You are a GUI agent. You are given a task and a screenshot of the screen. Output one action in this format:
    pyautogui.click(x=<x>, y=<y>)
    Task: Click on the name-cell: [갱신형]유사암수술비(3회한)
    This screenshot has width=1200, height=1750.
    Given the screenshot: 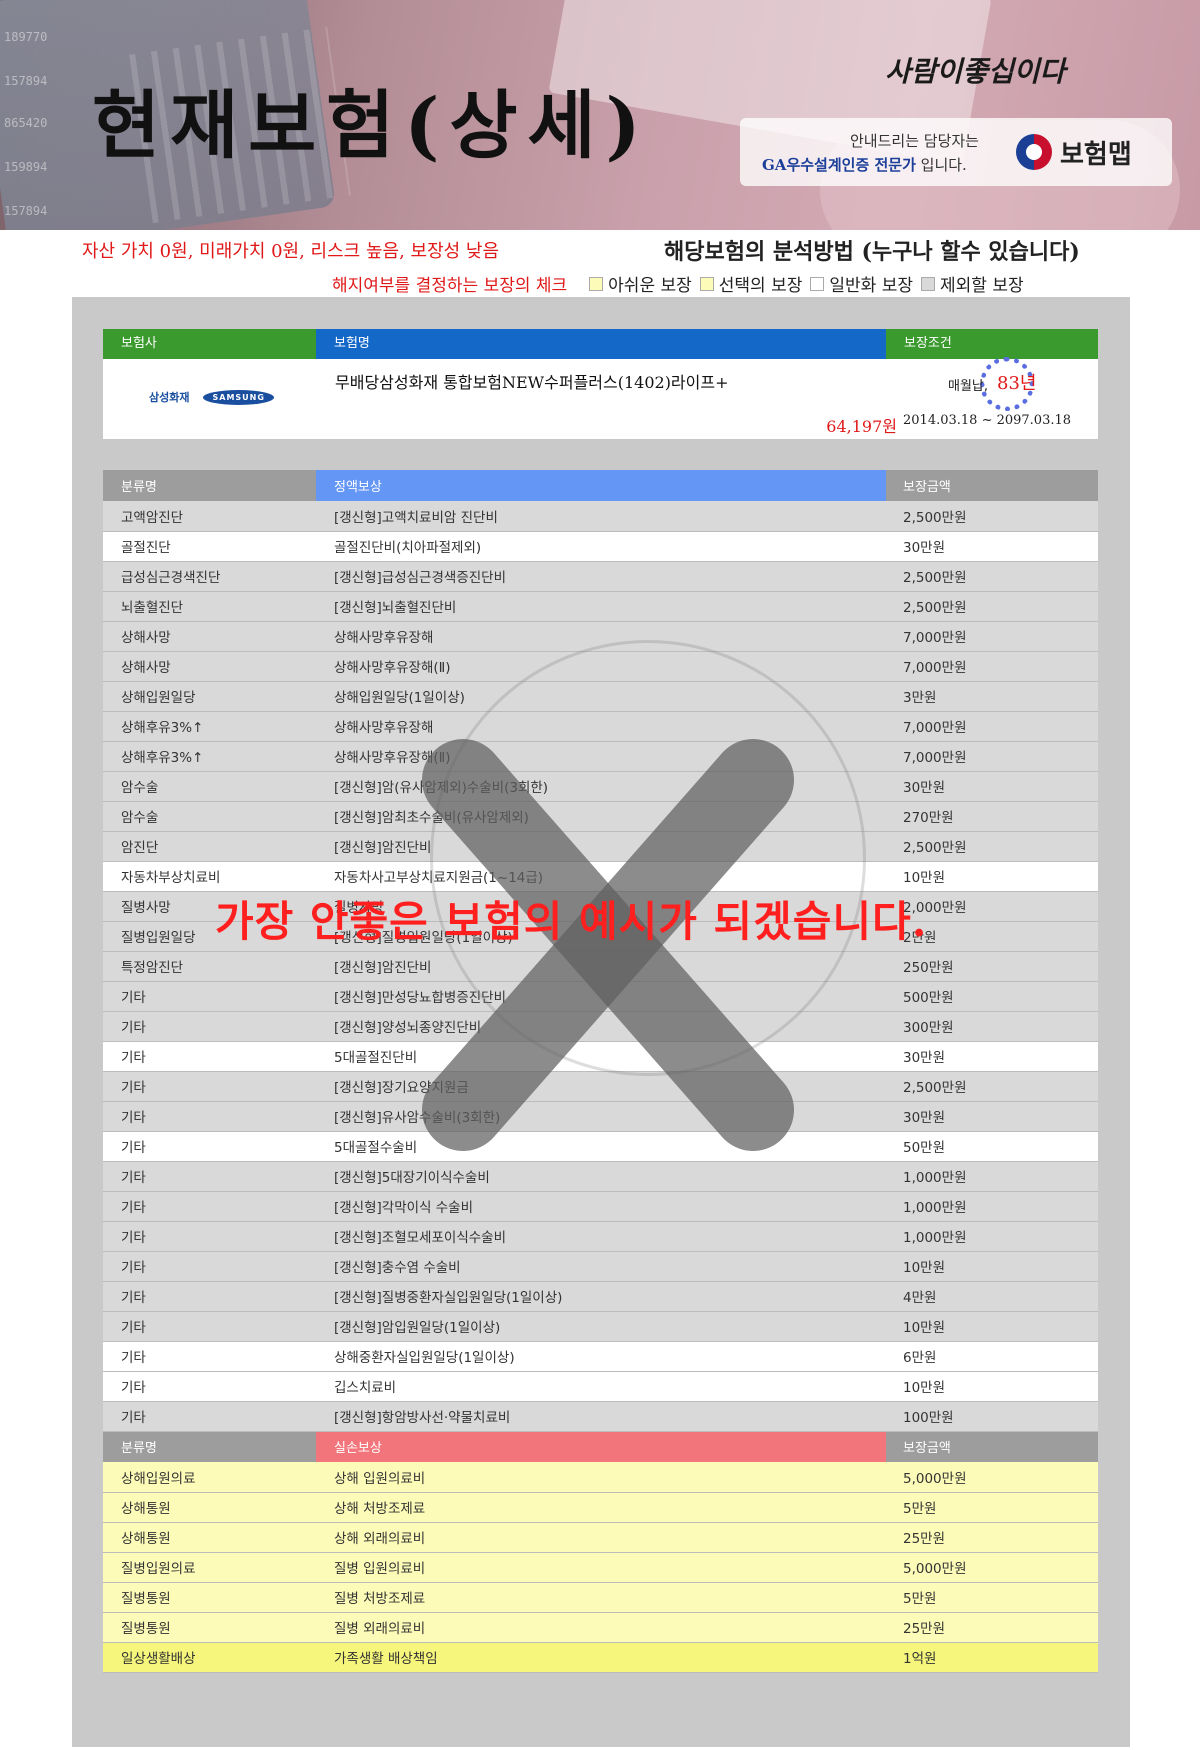 What is the action you would take?
    pyautogui.click(x=601, y=1116)
    